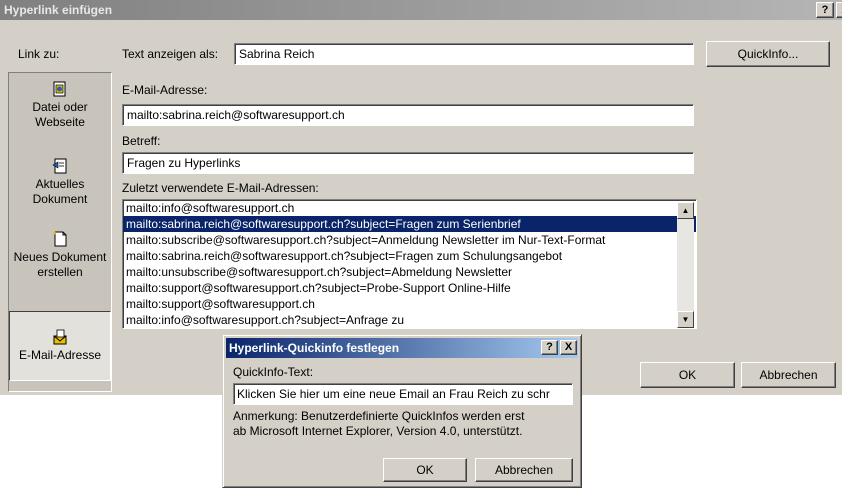 The height and width of the screenshot is (488, 842). What do you see at coordinates (39, 54) in the screenshot?
I see `link-to-label: Link zu:` at bounding box center [39, 54].